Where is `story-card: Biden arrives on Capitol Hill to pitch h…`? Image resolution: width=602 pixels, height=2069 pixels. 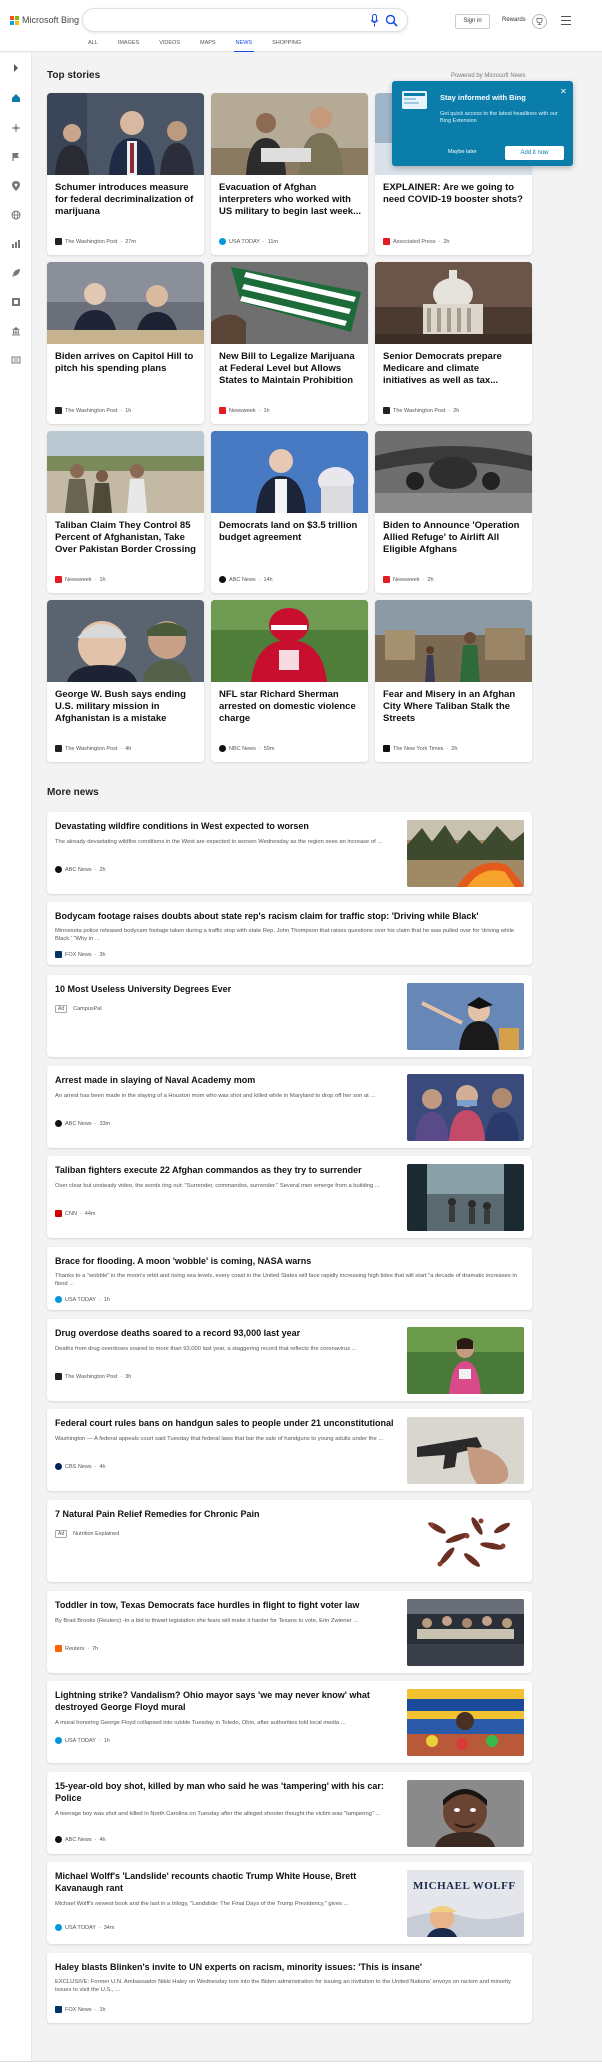
story-card: Biden arrives on Capitol Hill to pitch h… is located at coordinates (125, 343).